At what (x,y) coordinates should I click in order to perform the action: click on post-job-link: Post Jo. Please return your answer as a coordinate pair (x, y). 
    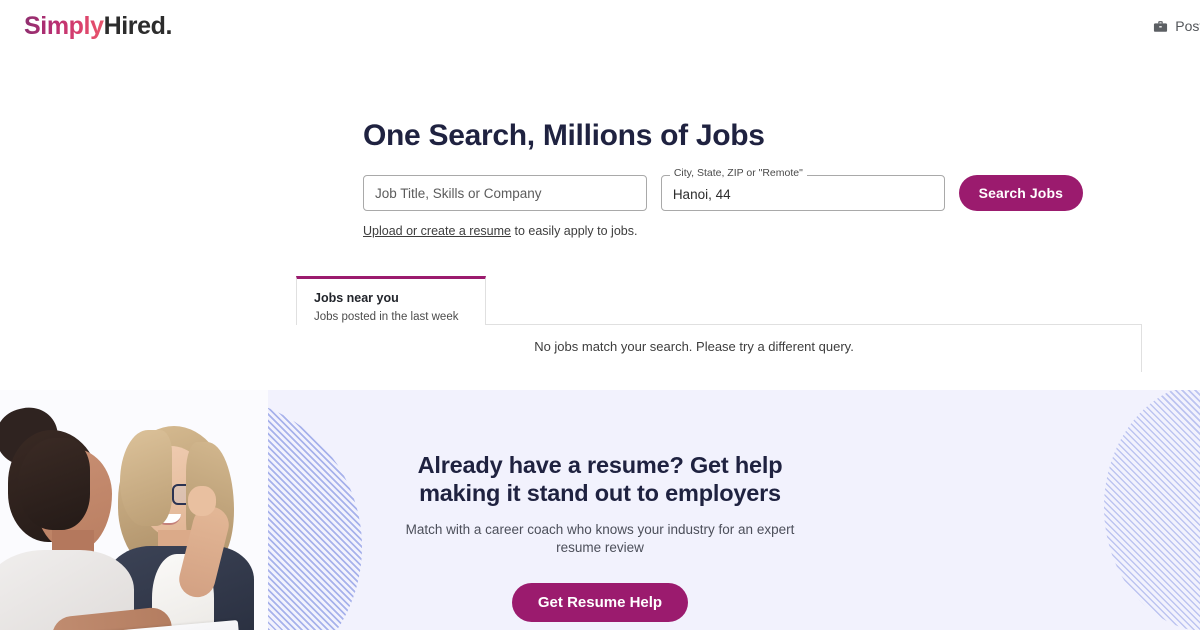
    Looking at the image, I should click on (1176, 26).